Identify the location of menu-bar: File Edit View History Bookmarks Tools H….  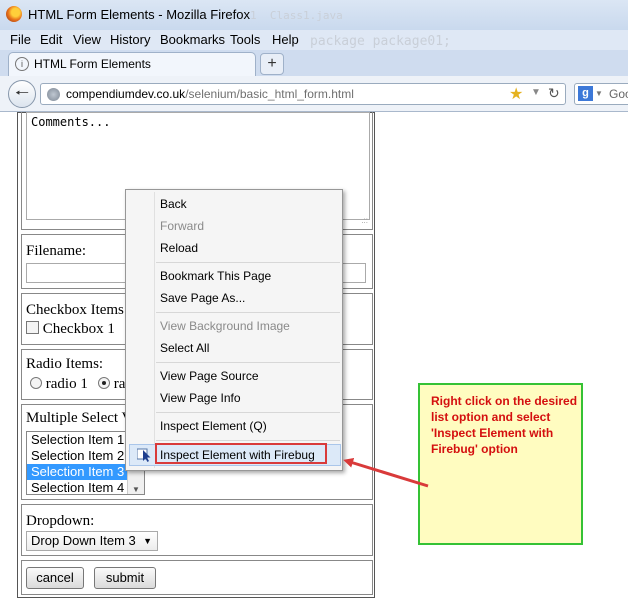
(314, 40).